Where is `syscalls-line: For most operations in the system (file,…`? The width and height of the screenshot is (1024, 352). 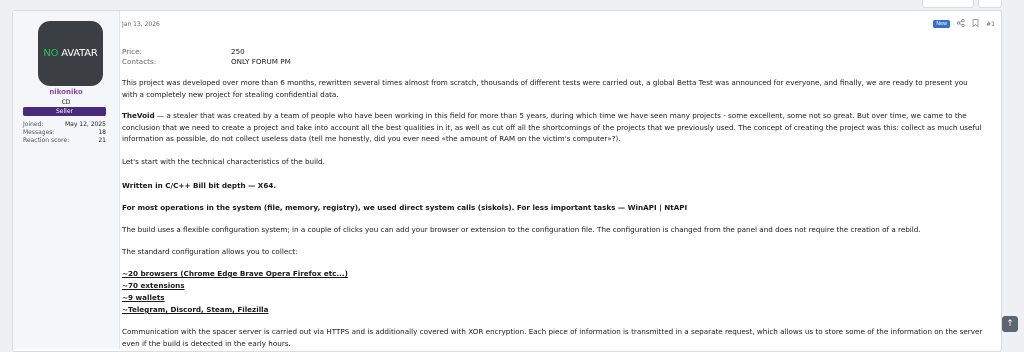 syscalls-line: For most operations in the system (file,… is located at coordinates (405, 207).